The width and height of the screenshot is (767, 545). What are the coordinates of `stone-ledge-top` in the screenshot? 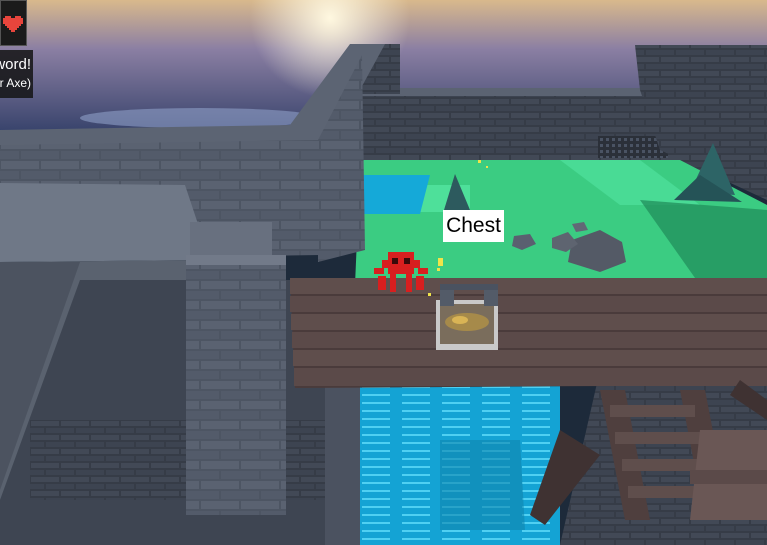 It's located at (105, 222).